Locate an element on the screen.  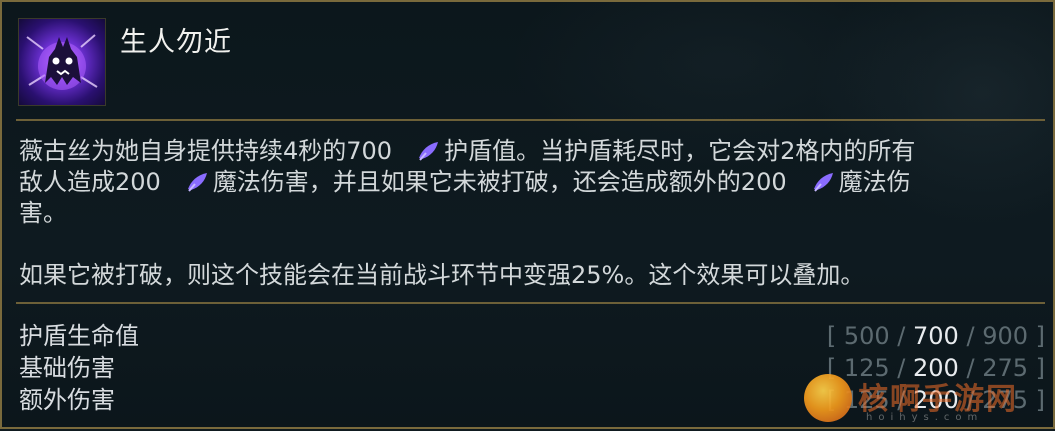
shield-value-icon is located at coordinates (429, 151).